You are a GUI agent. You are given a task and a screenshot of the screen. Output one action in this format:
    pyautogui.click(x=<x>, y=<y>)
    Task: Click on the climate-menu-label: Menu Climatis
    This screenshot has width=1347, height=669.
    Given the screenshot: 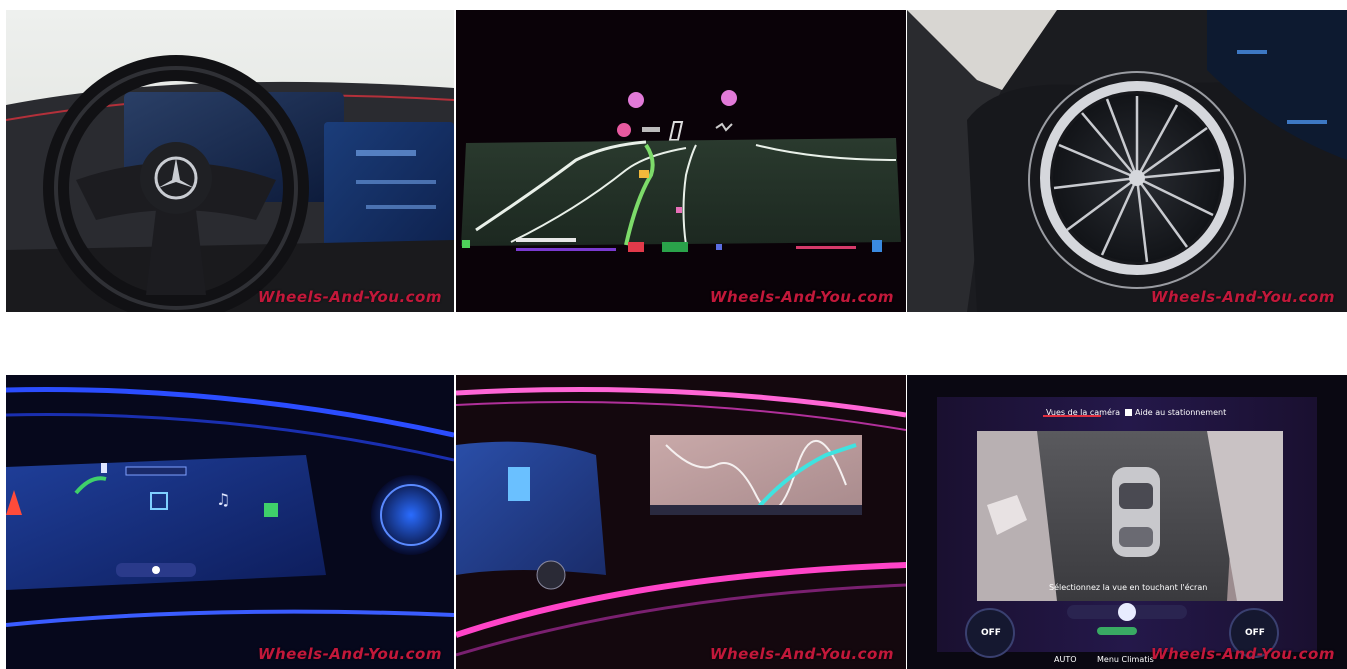 What is the action you would take?
    pyautogui.click(x=1125, y=659)
    